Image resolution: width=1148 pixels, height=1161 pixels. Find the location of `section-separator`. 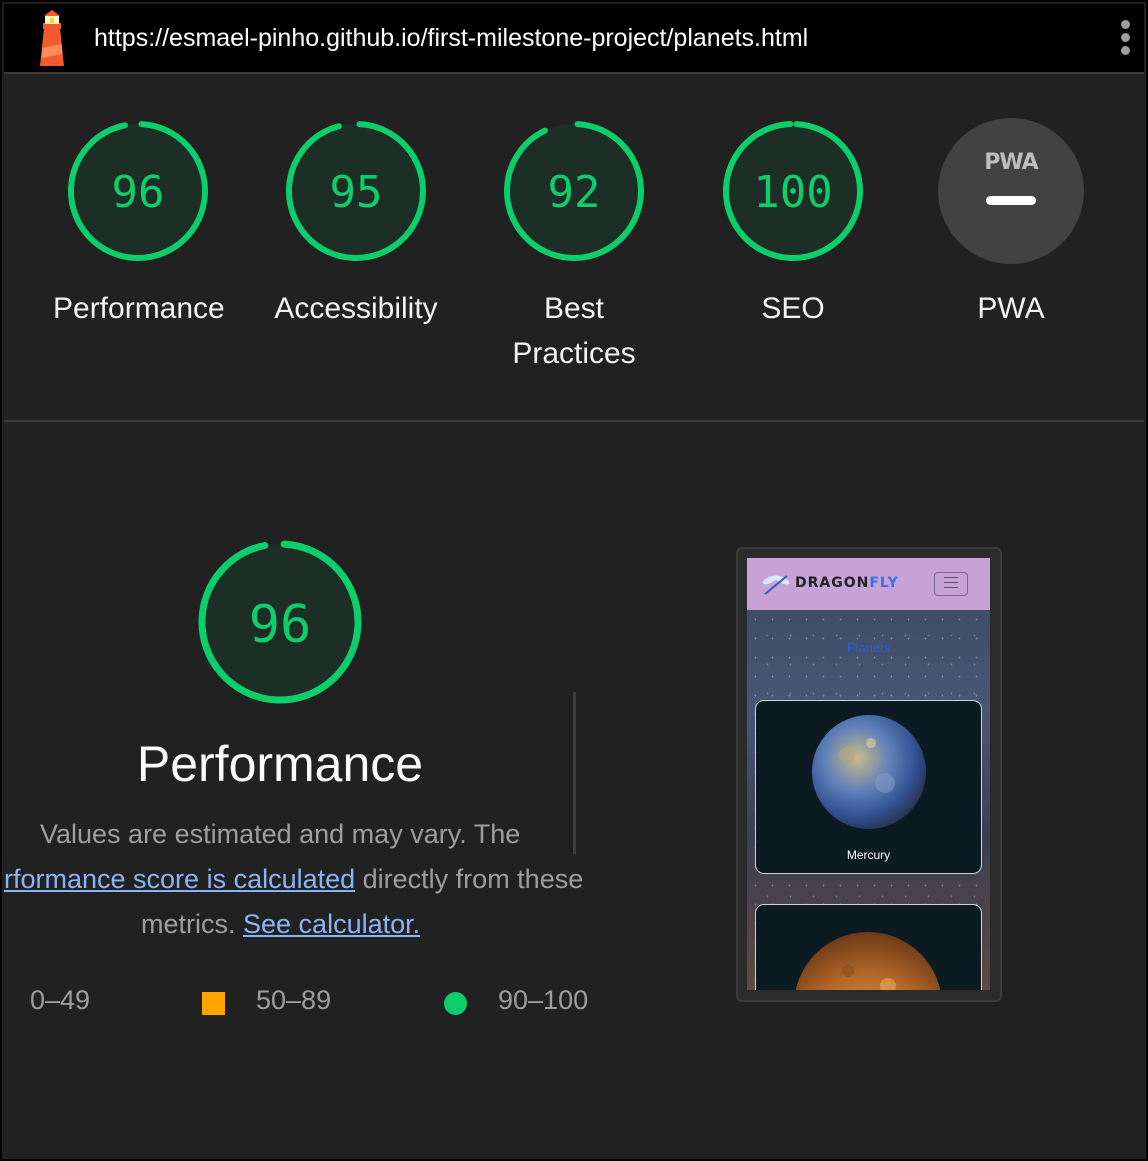

section-separator is located at coordinates (574, 773).